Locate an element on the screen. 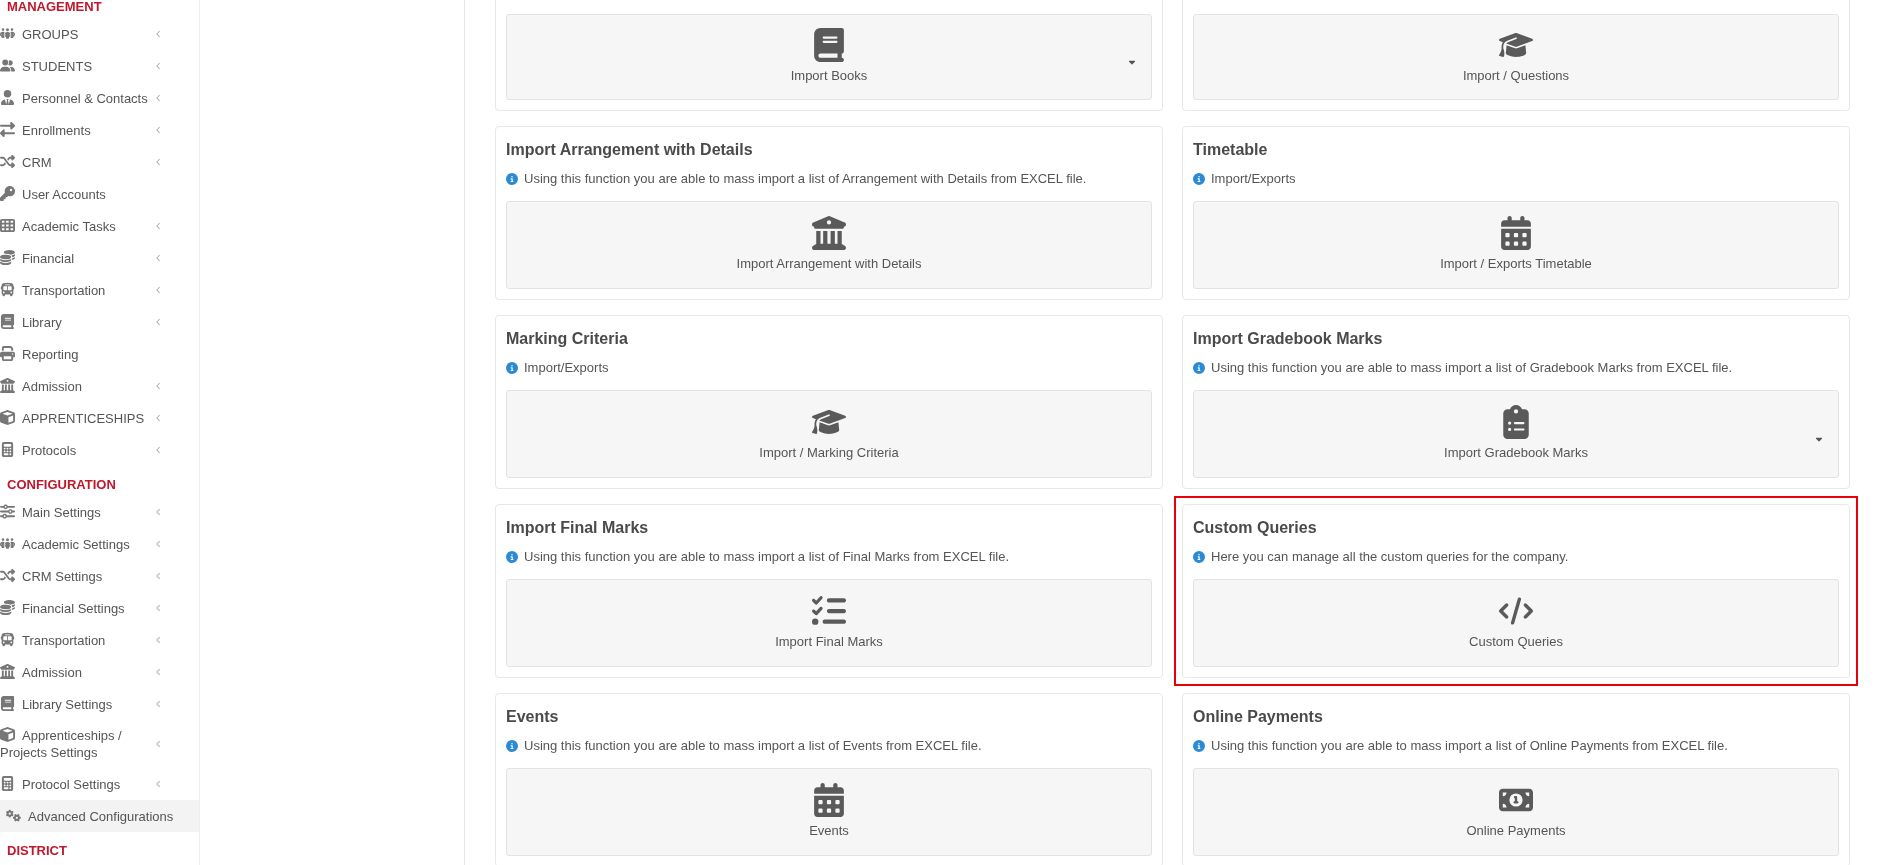 The width and height of the screenshot is (1894, 865). sidebar-item: Apprenticeships / Projects Settings is located at coordinates (99, 744).